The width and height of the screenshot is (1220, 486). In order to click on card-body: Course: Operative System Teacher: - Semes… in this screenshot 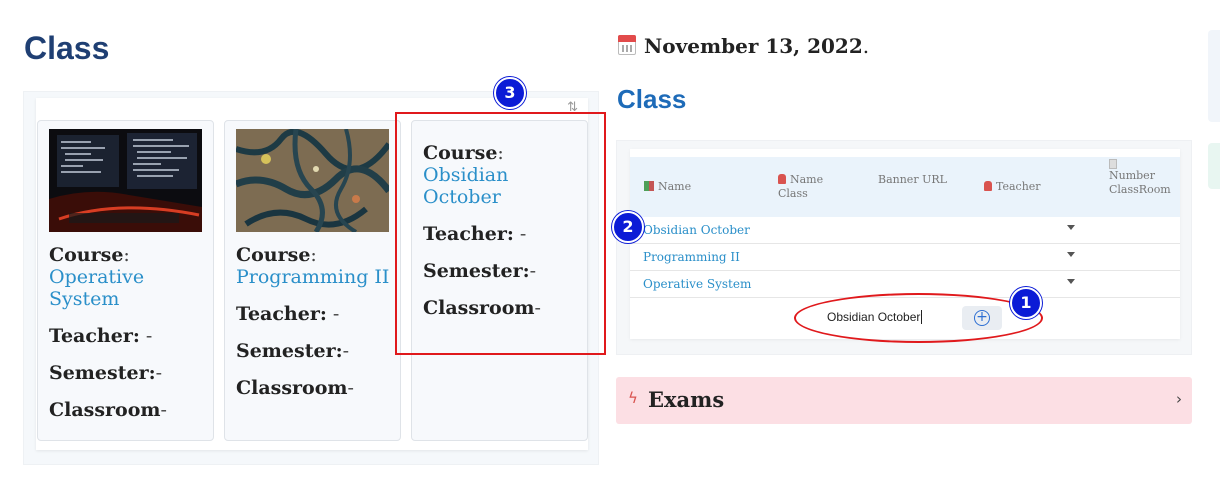, I will do `click(108, 332)`.